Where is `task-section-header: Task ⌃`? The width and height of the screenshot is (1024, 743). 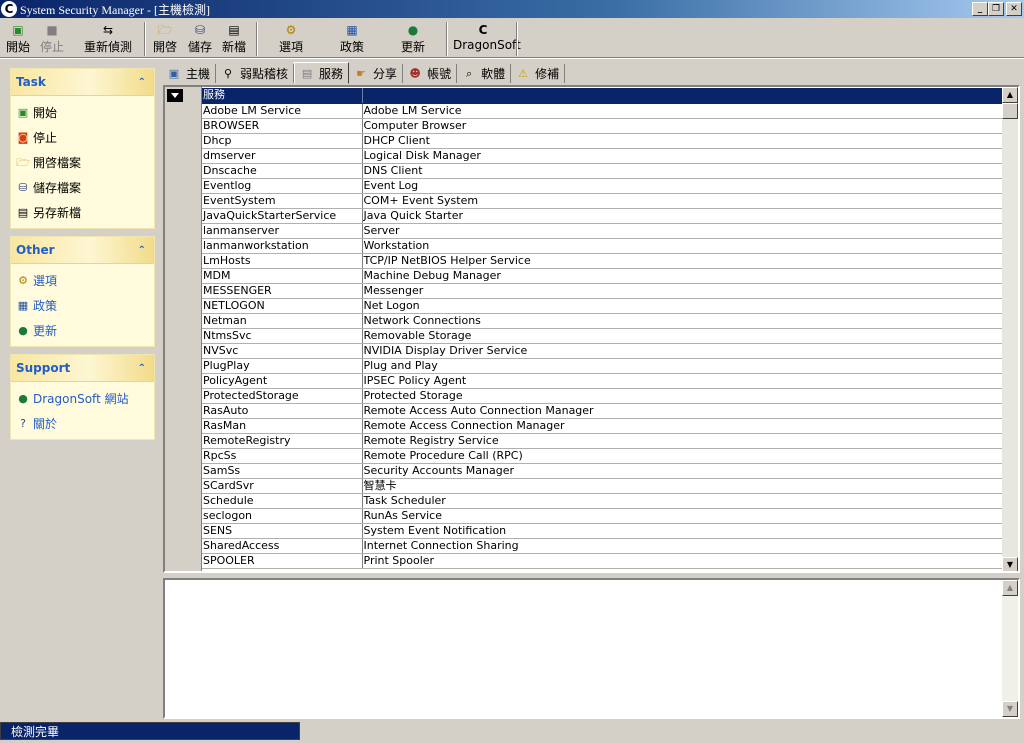 task-section-header: Task ⌃ is located at coordinates (82, 82).